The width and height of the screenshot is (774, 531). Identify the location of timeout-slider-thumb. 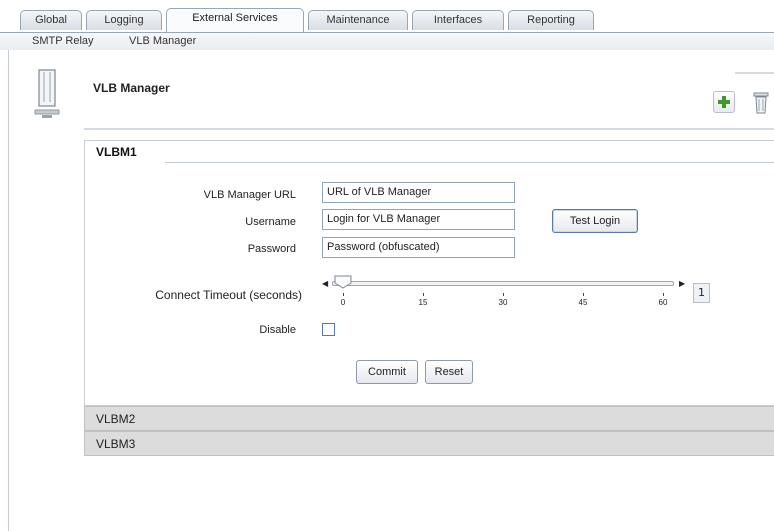
(343, 282).